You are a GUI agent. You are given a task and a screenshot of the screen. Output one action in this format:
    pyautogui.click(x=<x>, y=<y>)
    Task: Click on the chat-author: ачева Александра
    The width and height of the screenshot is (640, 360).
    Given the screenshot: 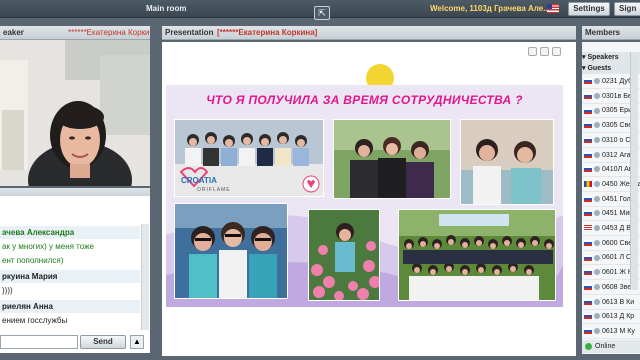 What is the action you would take?
    pyautogui.click(x=70, y=232)
    